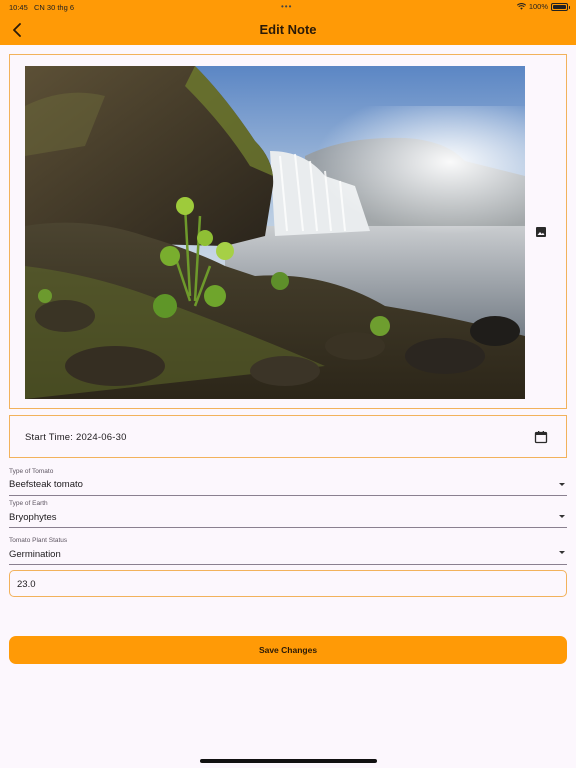 Image resolution: width=576 pixels, height=768 pixels. What do you see at coordinates (288, 650) in the screenshot?
I see `save-changes-button: Save Changes` at bounding box center [288, 650].